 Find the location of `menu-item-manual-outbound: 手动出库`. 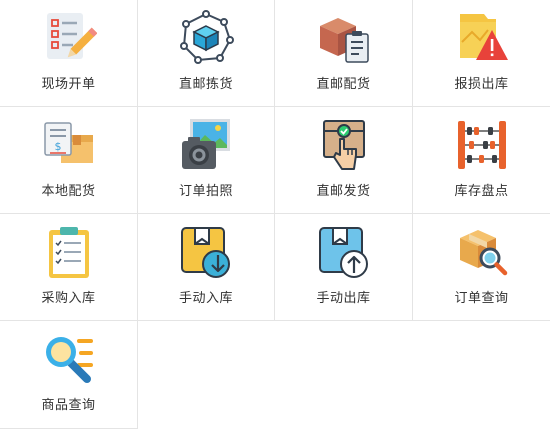

menu-item-manual-outbound: 手动出库 is located at coordinates (344, 267).